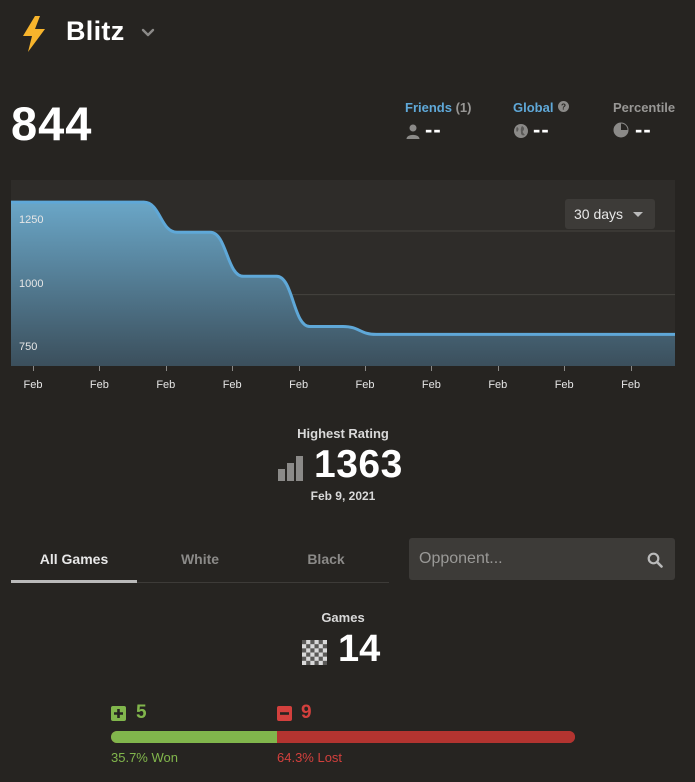 This screenshot has width=695, height=782. I want to click on highest-rating-date: Feb 9, 2021, so click(343, 496).